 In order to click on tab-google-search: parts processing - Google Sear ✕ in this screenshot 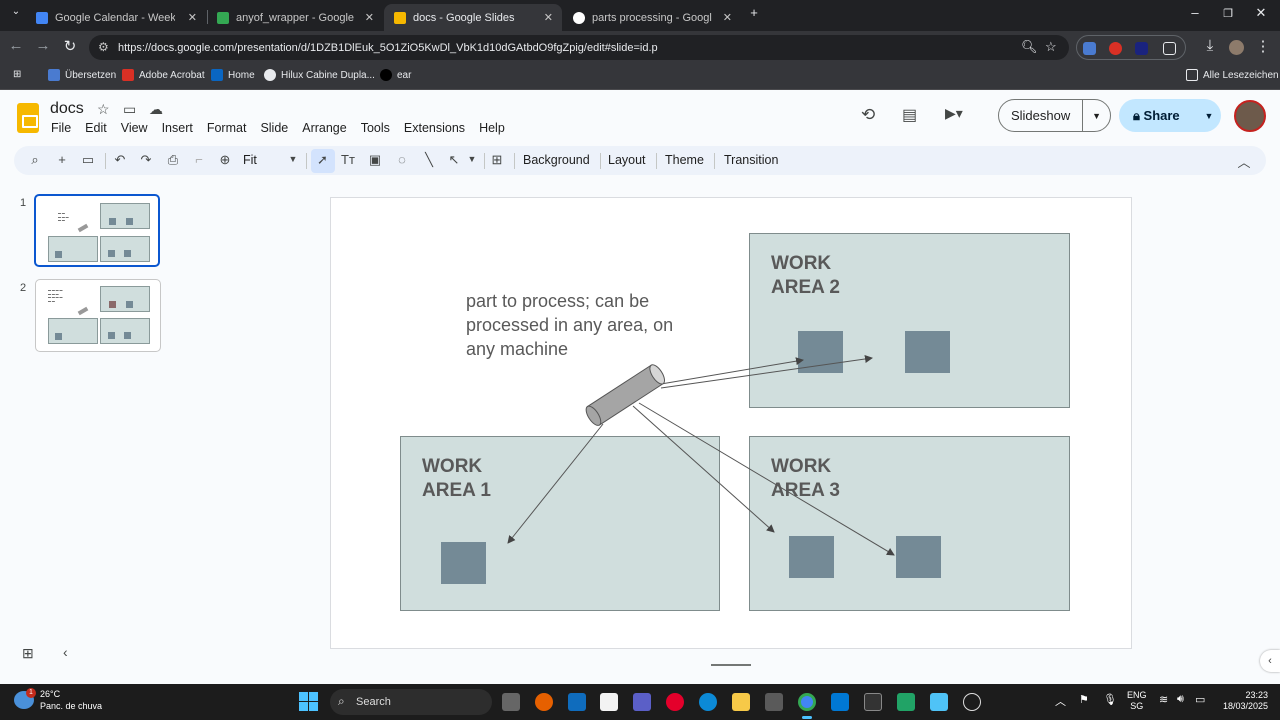, I will do `click(652, 17)`.